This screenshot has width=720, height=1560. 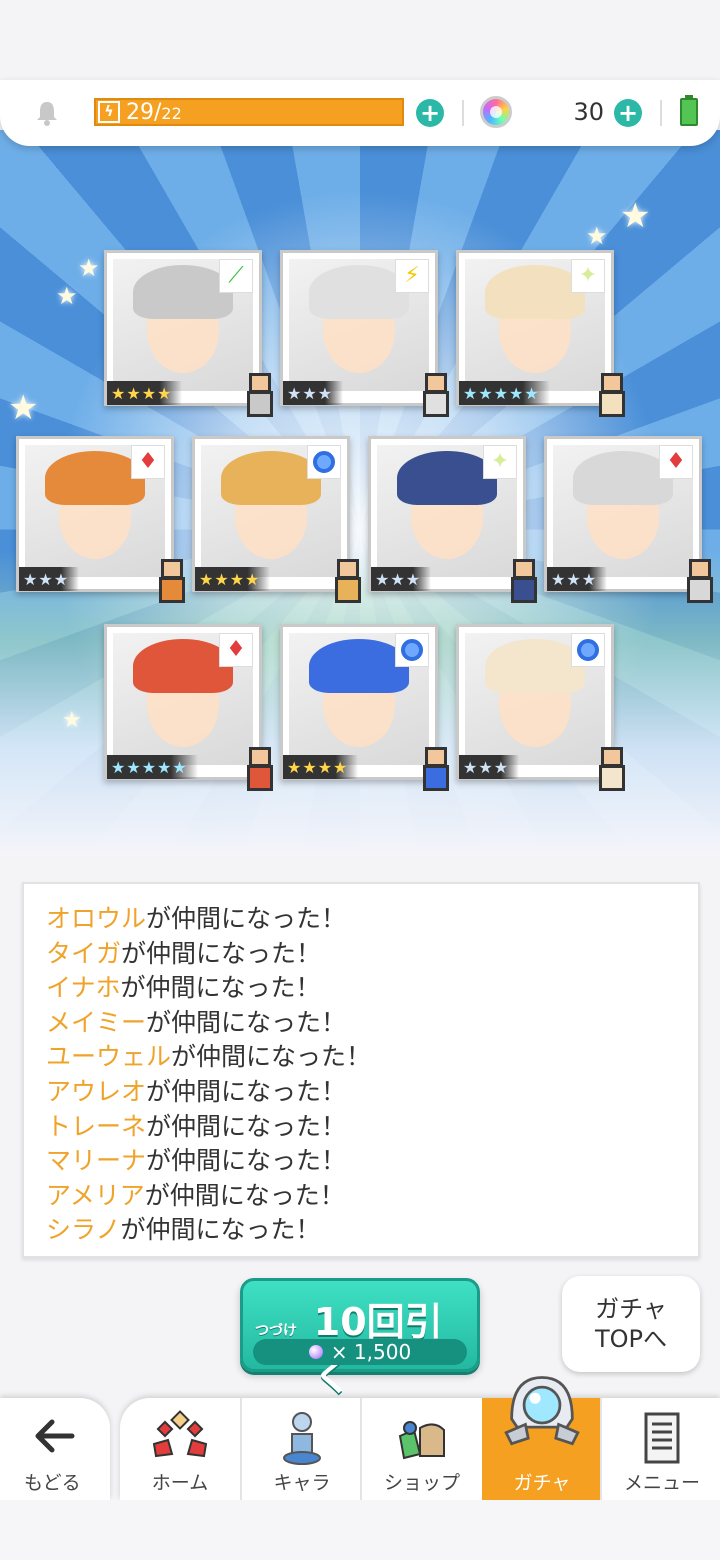 I want to click on draw-10-button: つづけて 10回引く × 1,500, so click(x=360, y=1338).